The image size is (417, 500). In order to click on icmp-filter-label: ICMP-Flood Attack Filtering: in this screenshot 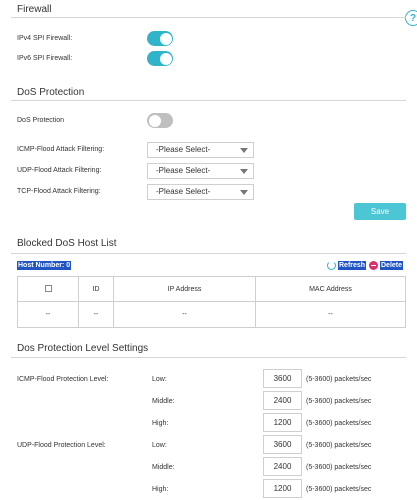, I will do `click(61, 149)`.